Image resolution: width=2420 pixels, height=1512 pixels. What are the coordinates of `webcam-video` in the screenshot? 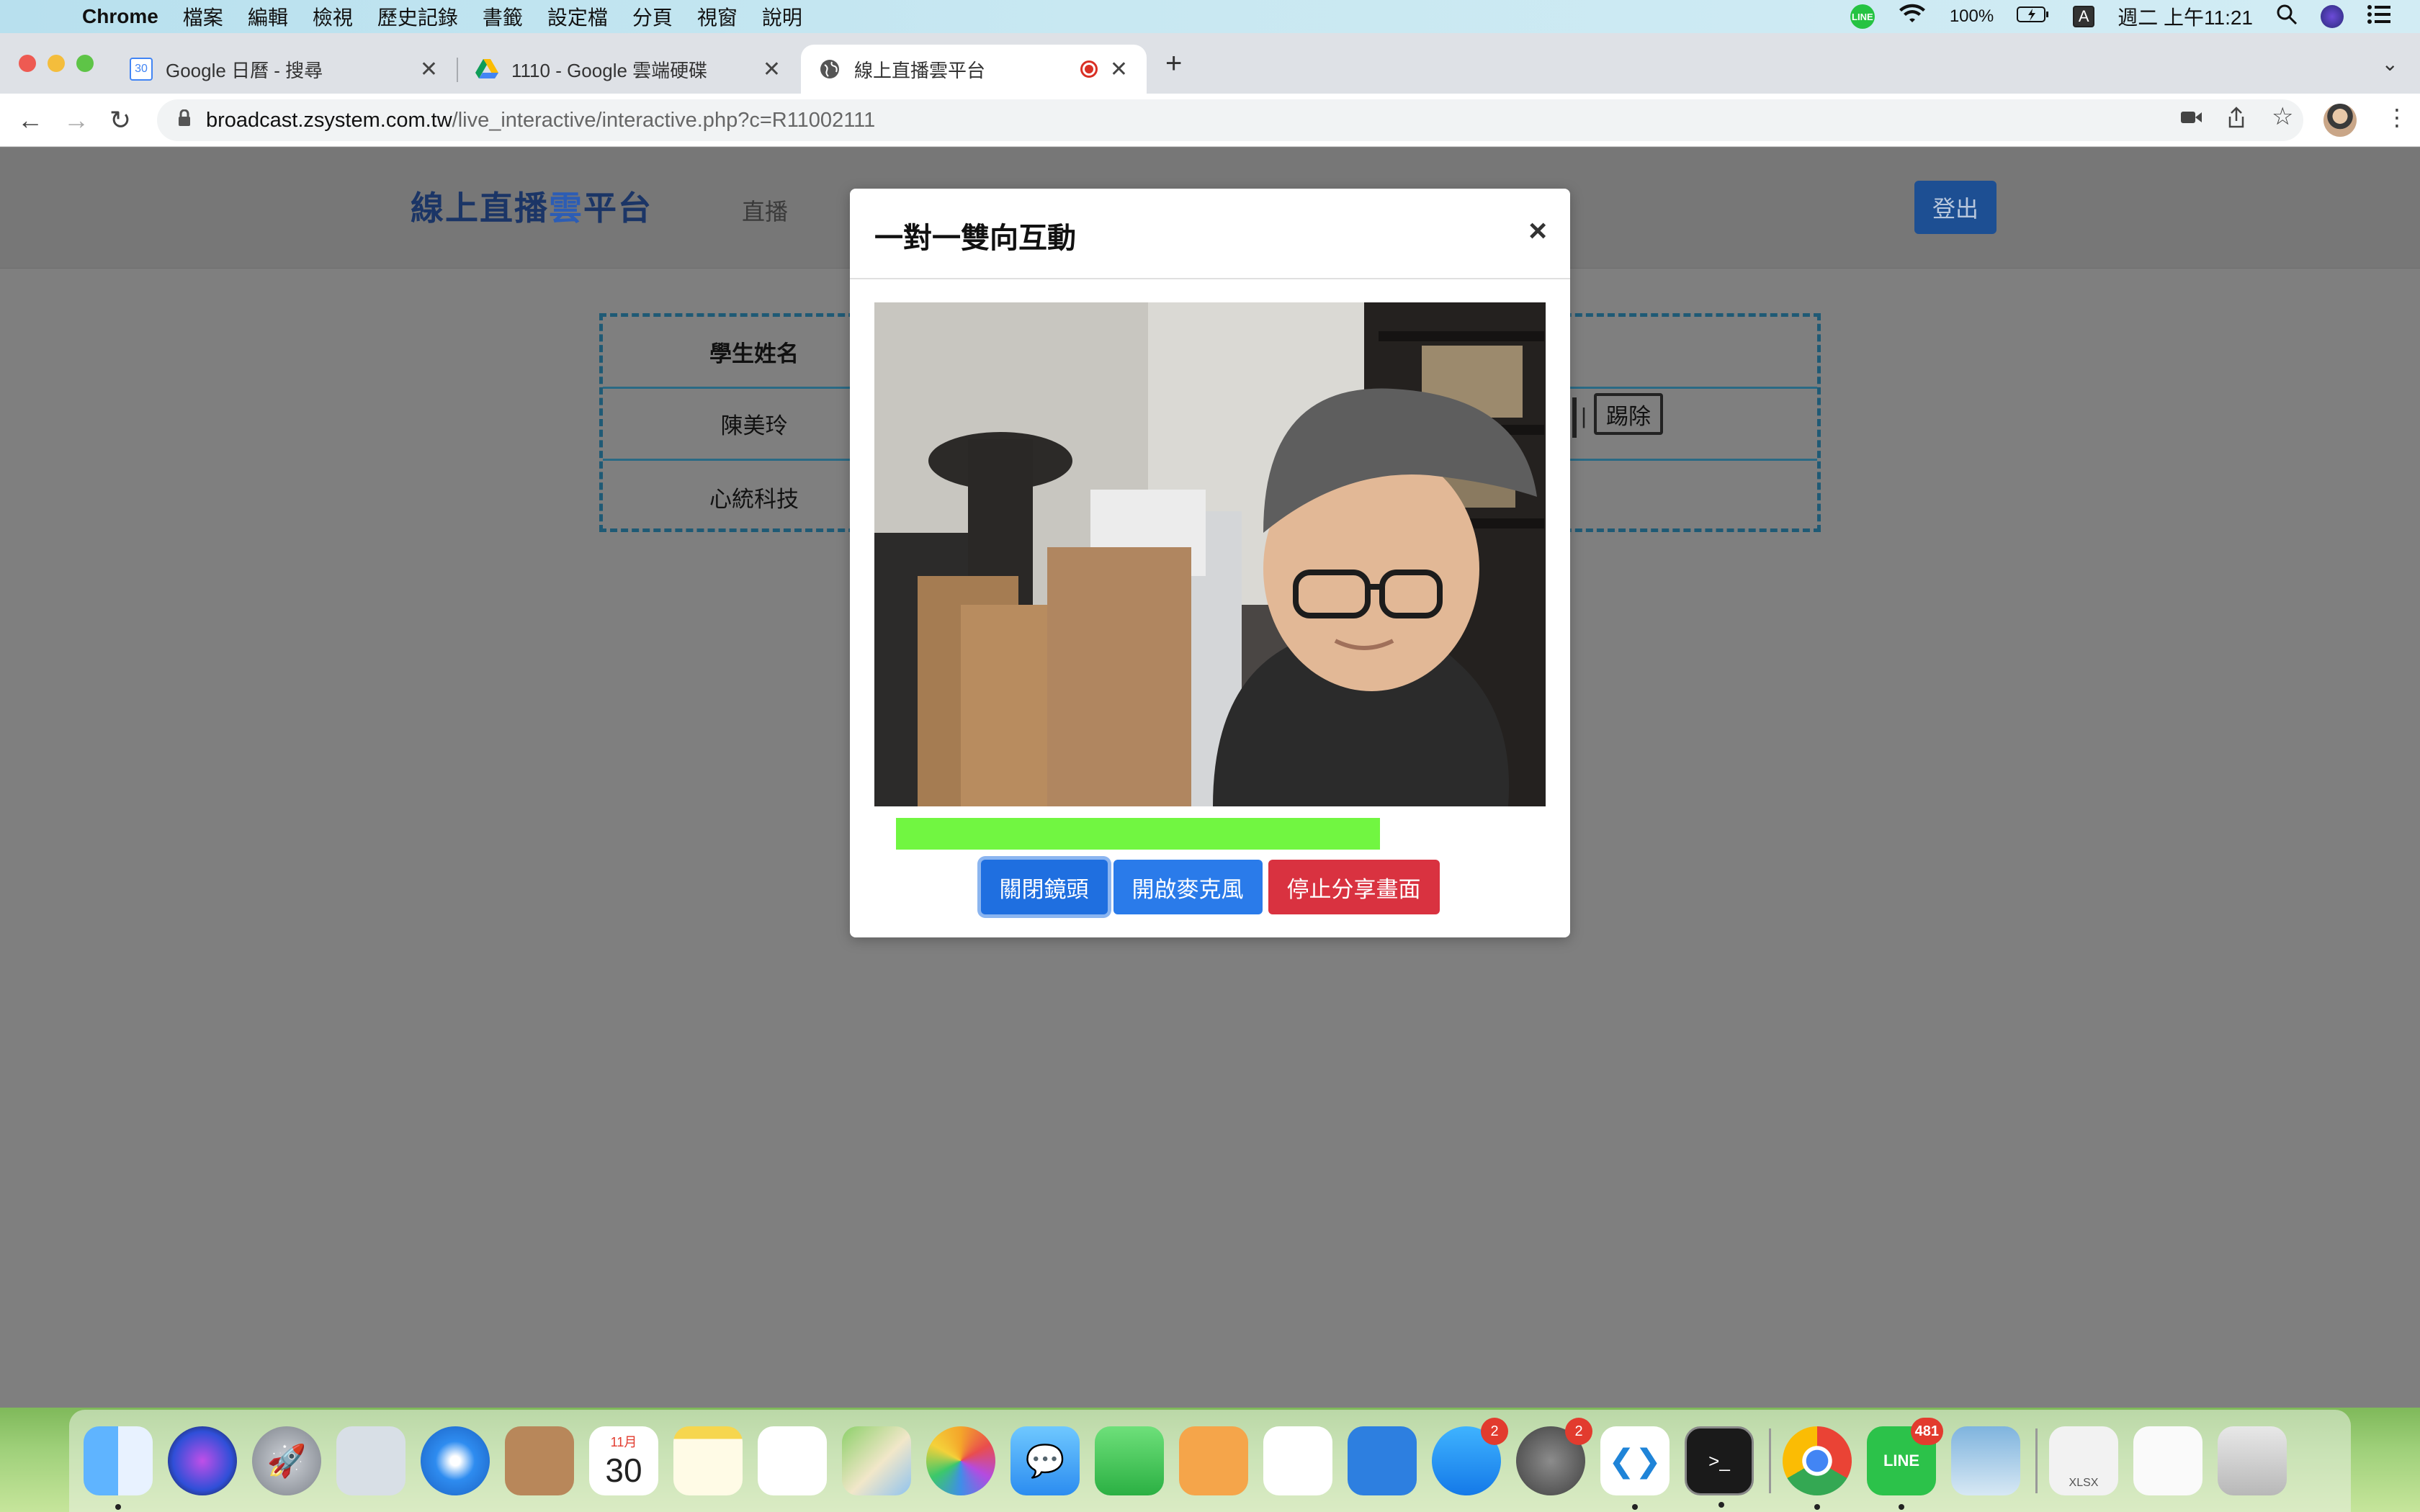 It's located at (1210, 554).